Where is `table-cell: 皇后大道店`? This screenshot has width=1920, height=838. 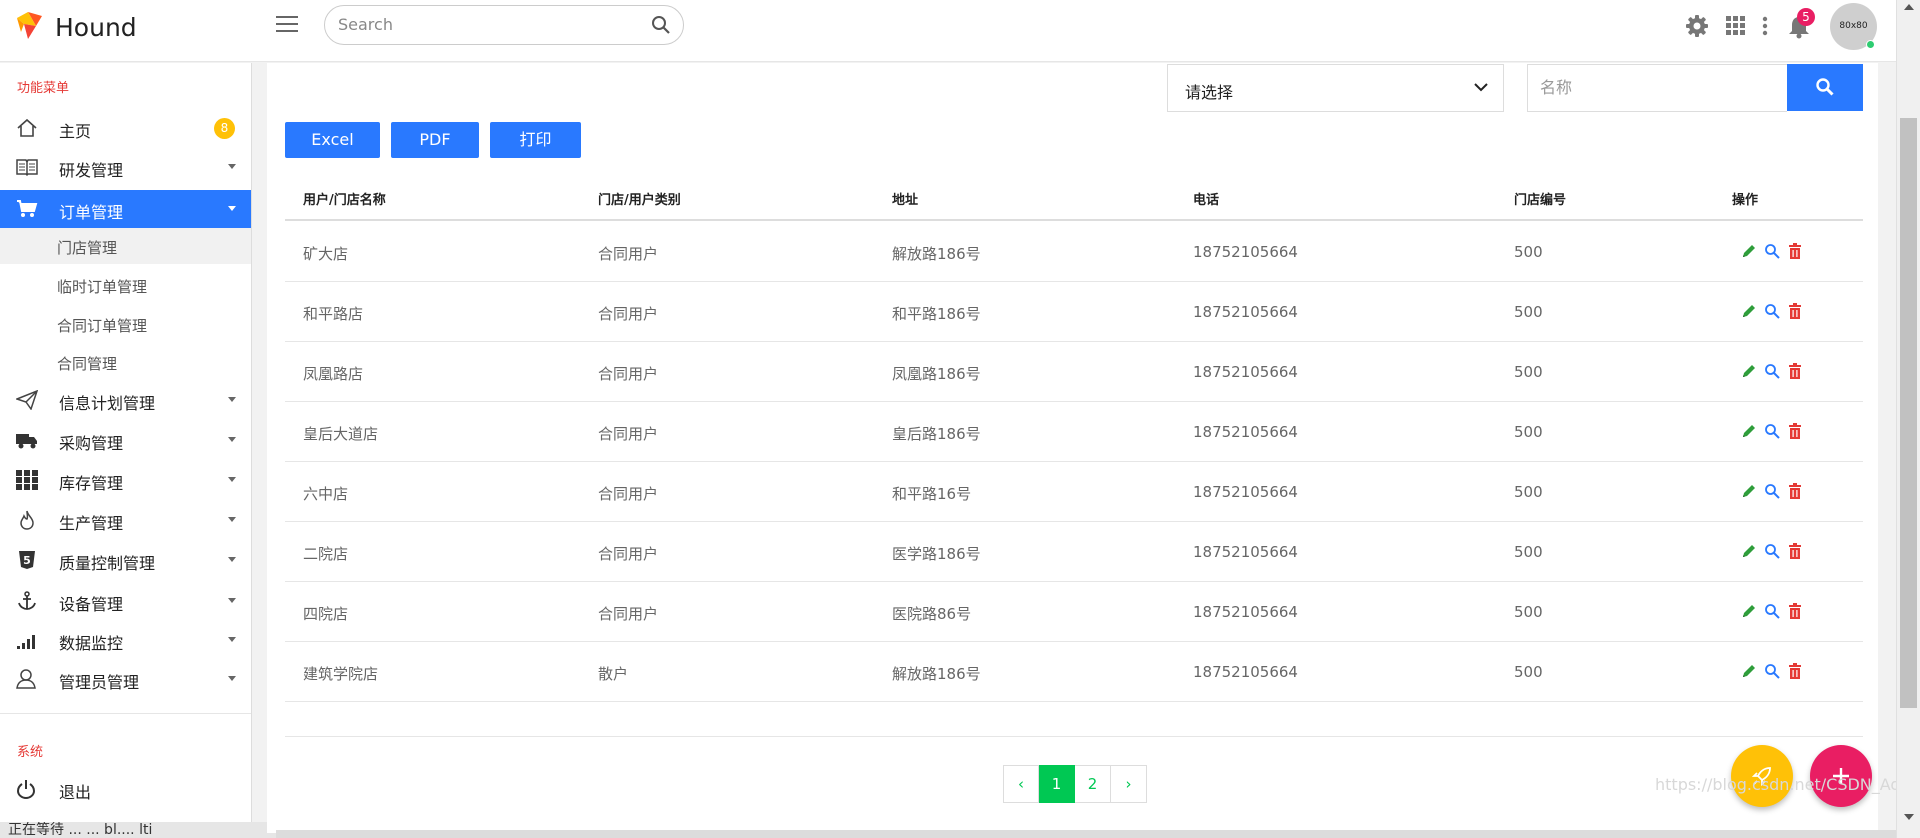 table-cell: 皇后大道店 is located at coordinates (341, 434).